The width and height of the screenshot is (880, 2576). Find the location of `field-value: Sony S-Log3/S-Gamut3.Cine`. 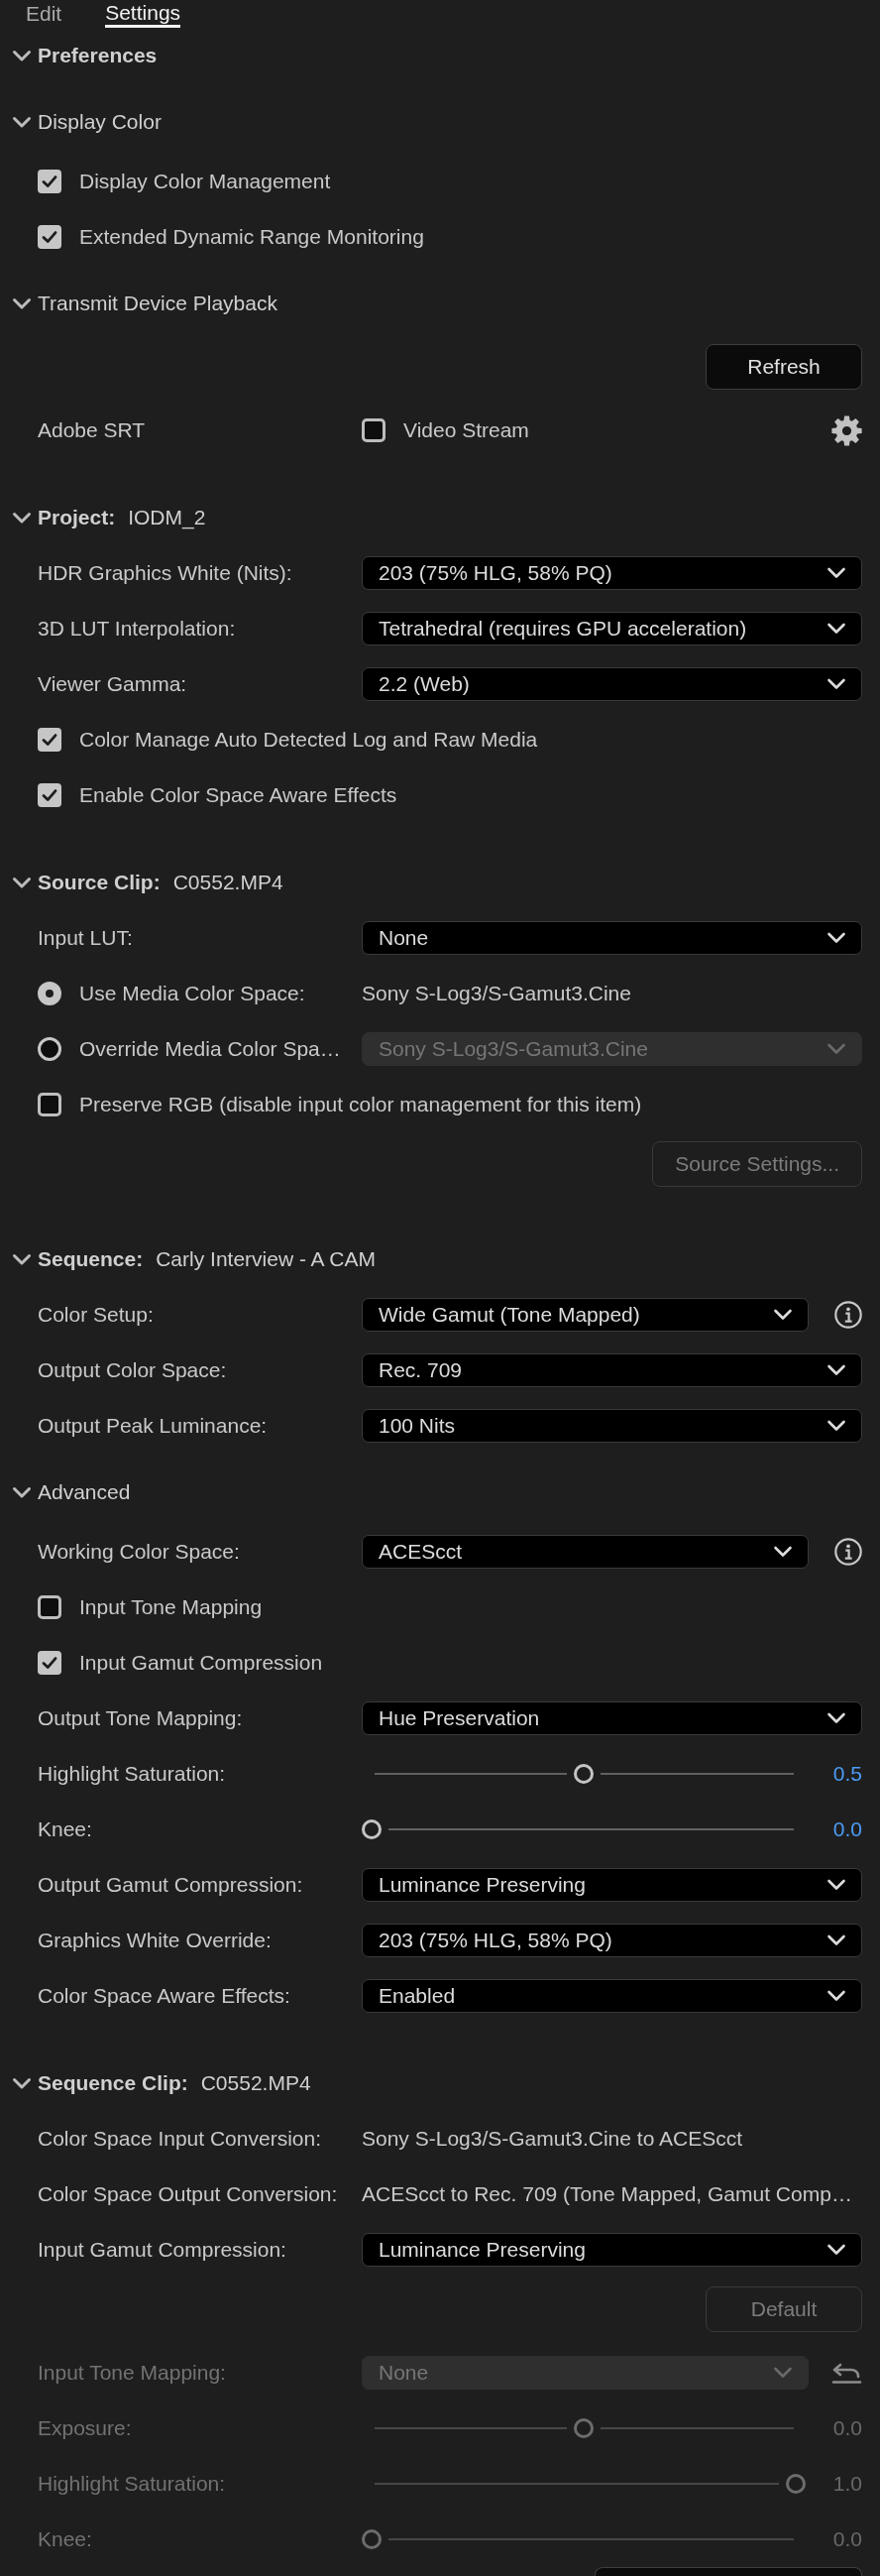

field-value: Sony S-Log3/S-Gamut3.Cine is located at coordinates (496, 993).